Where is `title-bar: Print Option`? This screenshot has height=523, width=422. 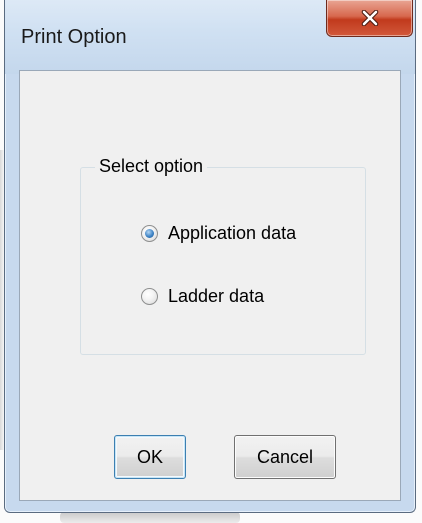 title-bar: Print Option is located at coordinates (210, 37).